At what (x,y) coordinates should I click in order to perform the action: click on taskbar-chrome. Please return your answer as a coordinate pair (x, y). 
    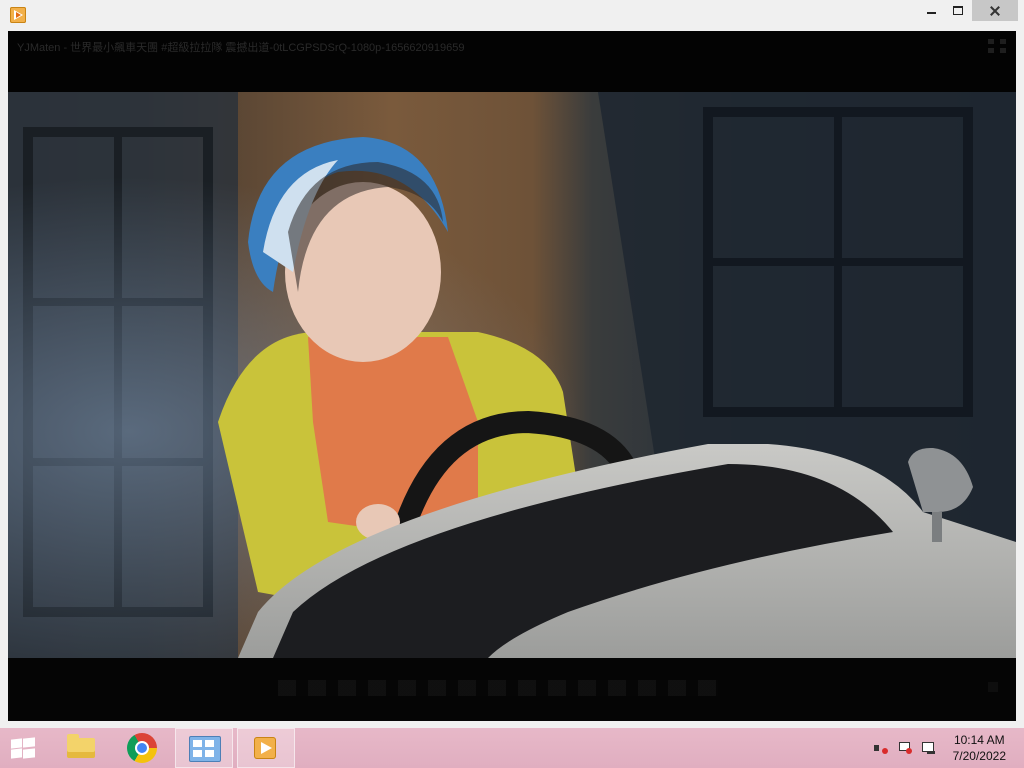
    Looking at the image, I should click on (142, 748).